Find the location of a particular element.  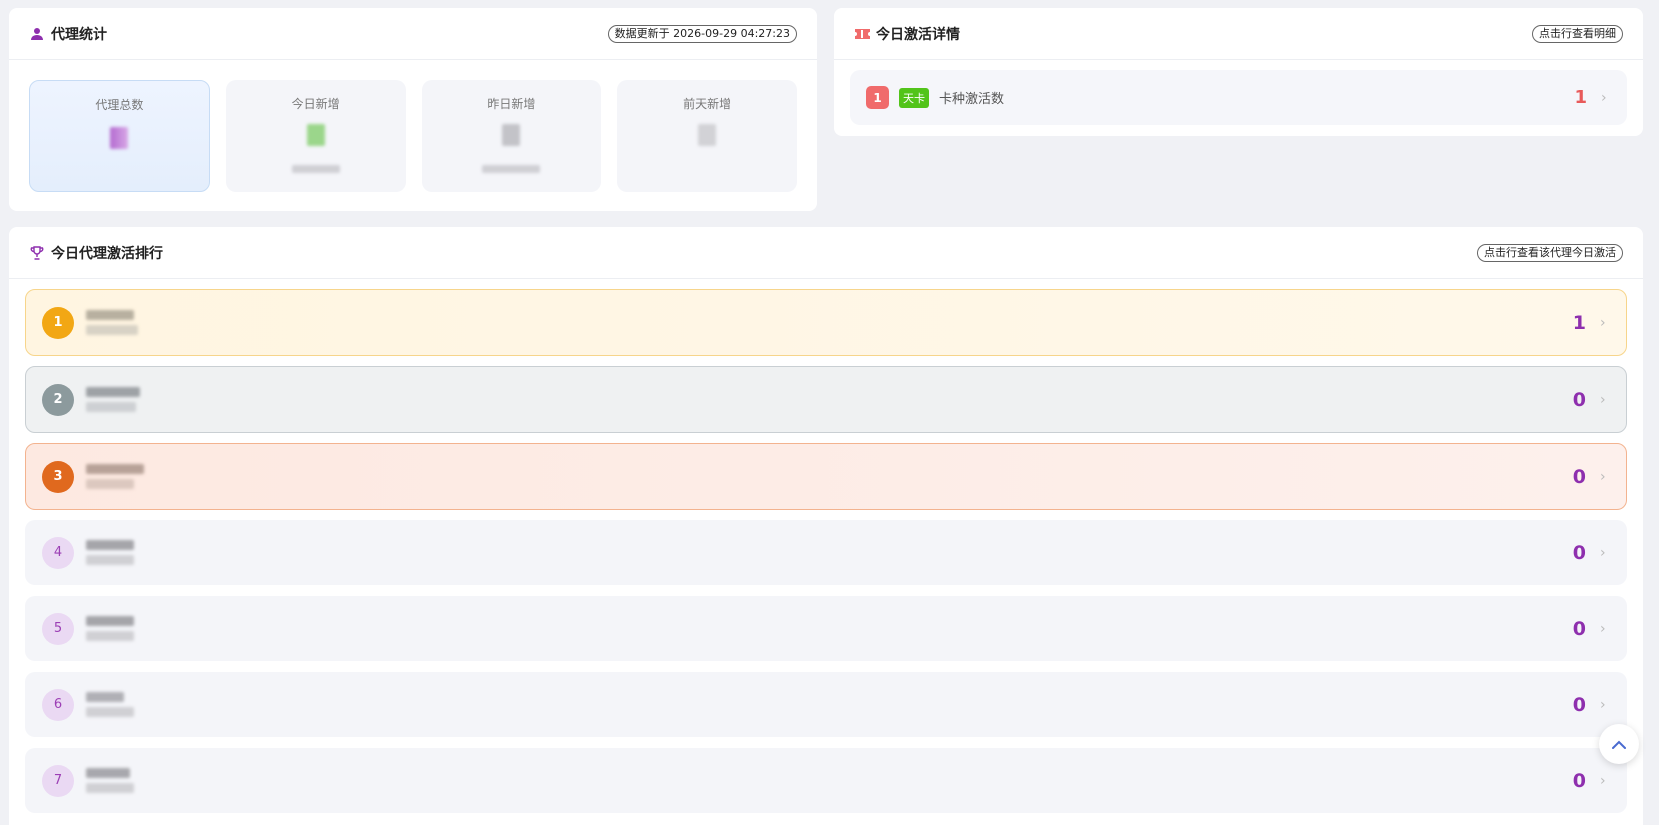

agent-ranking-title: 今日代理激活排行 is located at coordinates (107, 253).